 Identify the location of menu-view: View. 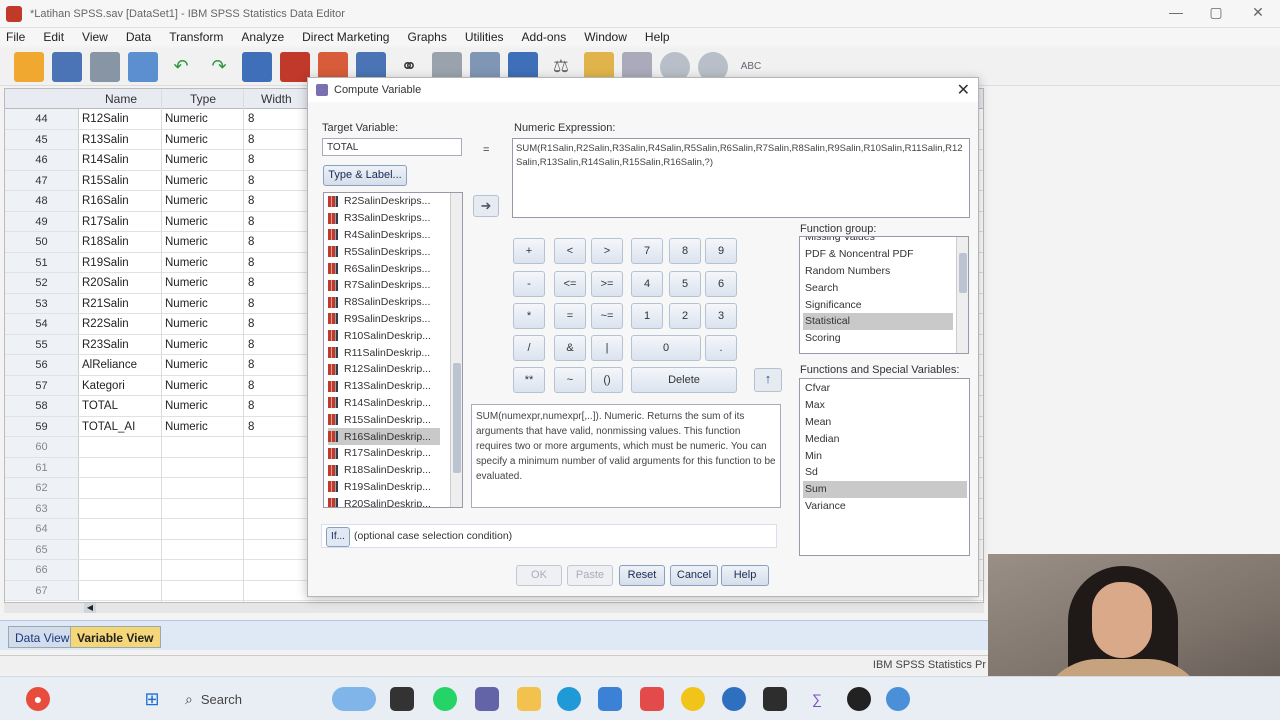
(95, 37).